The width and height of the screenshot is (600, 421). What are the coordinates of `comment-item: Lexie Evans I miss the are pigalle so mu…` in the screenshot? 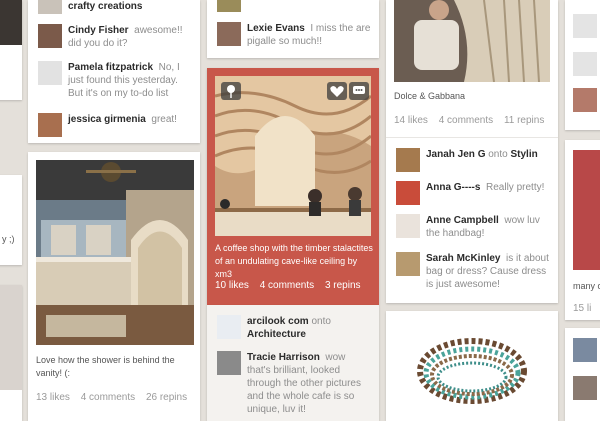 It's located at (294, 35).